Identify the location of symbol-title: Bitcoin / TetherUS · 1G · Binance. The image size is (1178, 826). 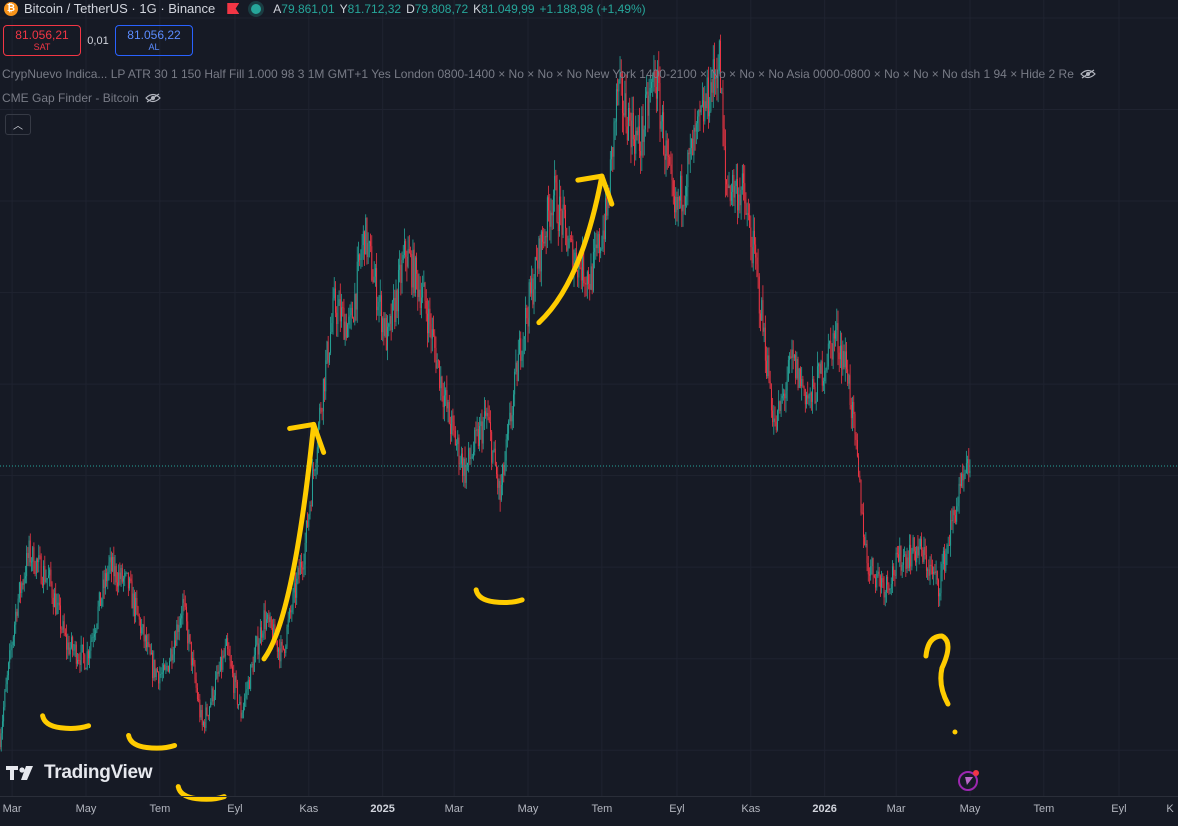
(119, 8).